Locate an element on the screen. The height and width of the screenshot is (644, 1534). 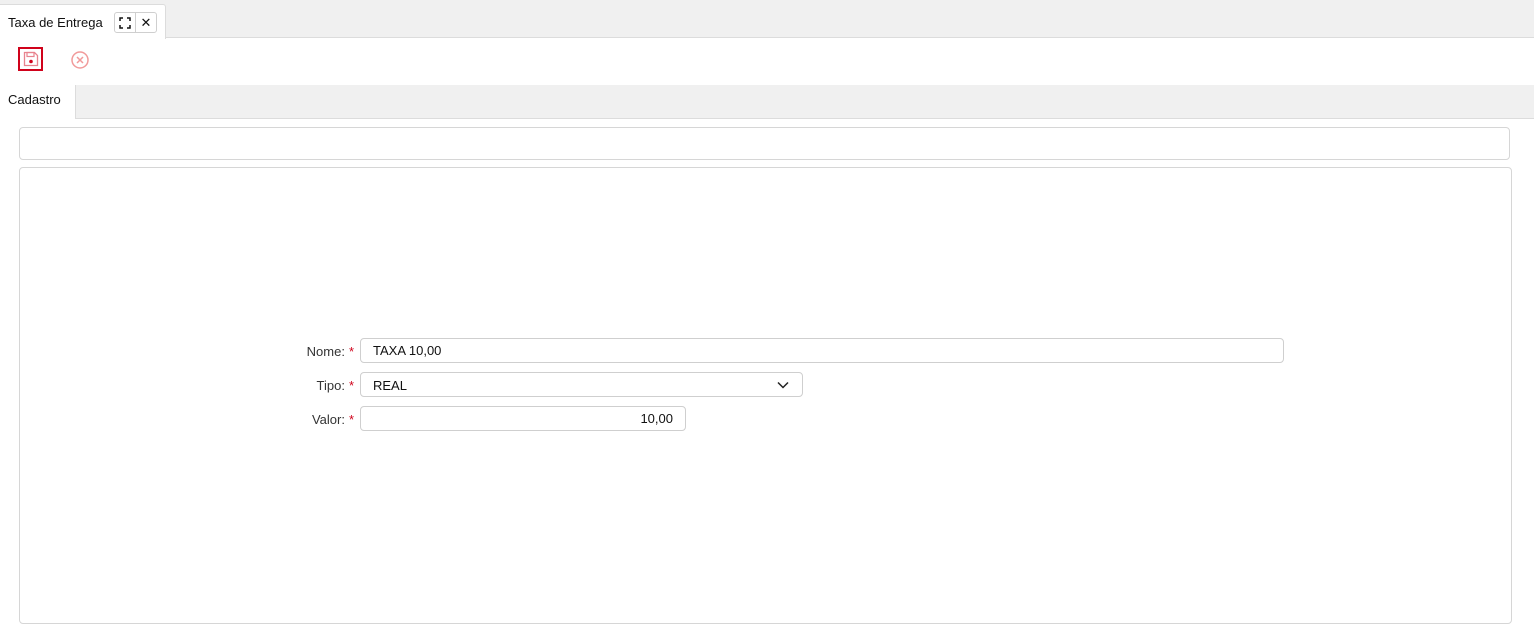
floppy-disk-icon is located at coordinates (30, 59).